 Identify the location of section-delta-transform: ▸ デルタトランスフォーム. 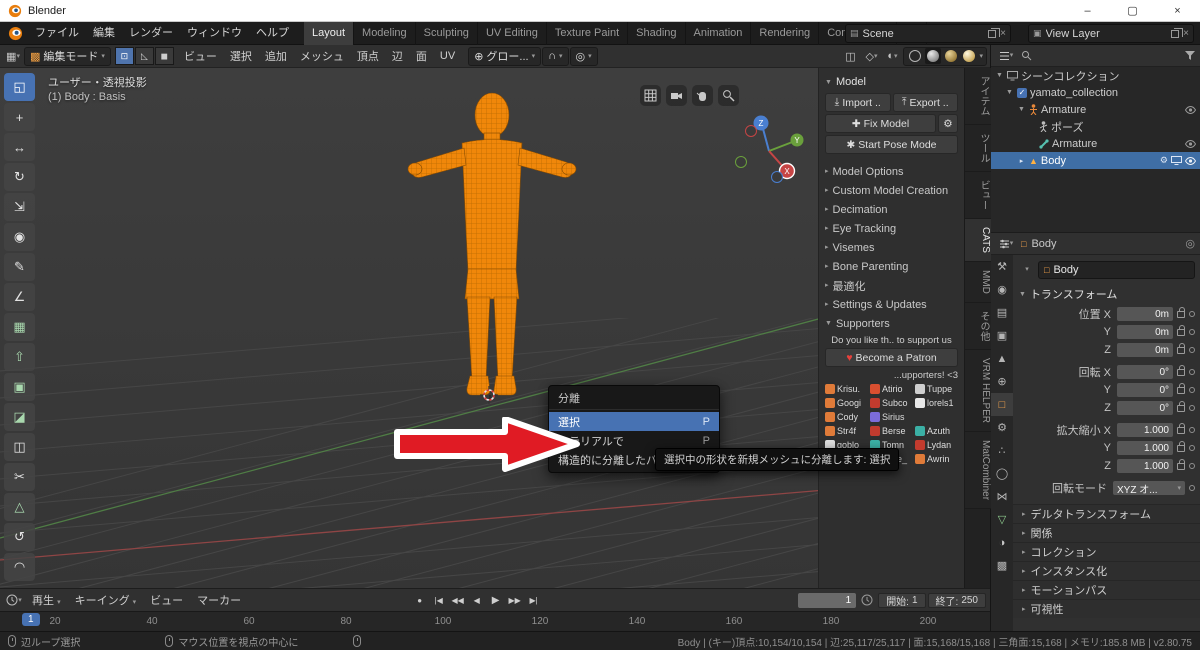
(1106, 513).